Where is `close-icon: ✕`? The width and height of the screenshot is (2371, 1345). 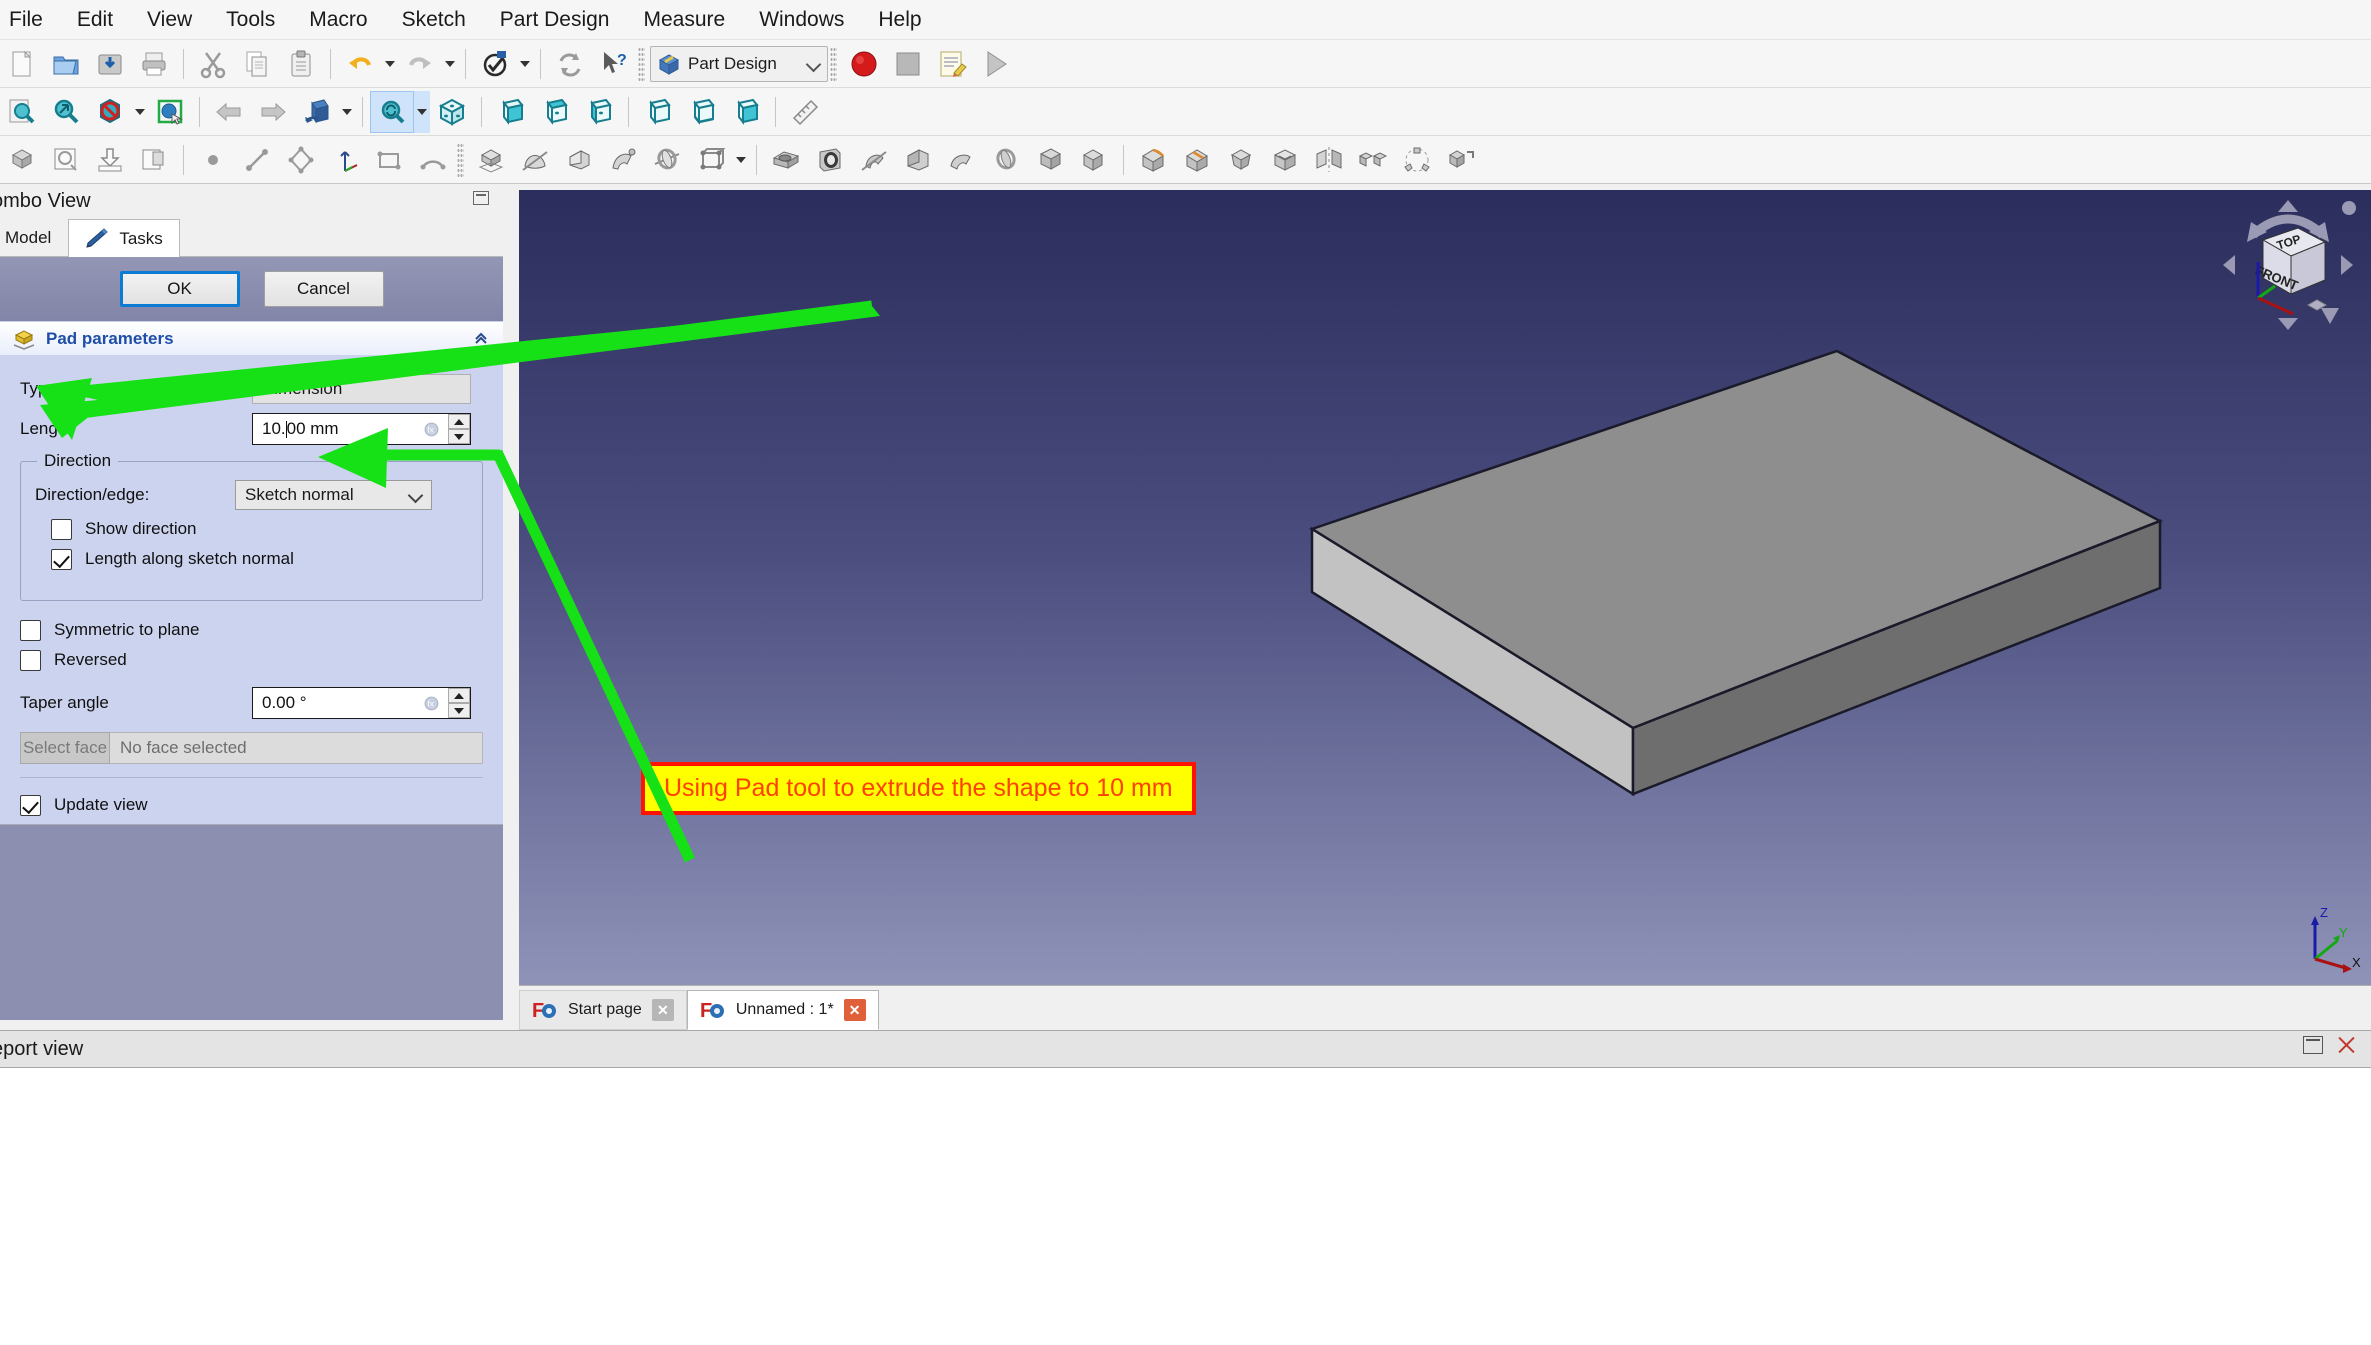
close-icon: ✕ is located at coordinates (662, 1010).